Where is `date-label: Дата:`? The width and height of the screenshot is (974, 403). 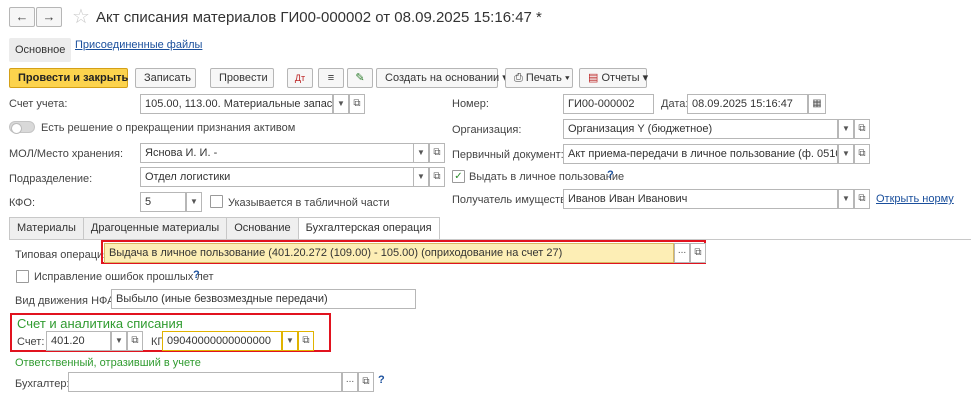 date-label: Дата: is located at coordinates (675, 104).